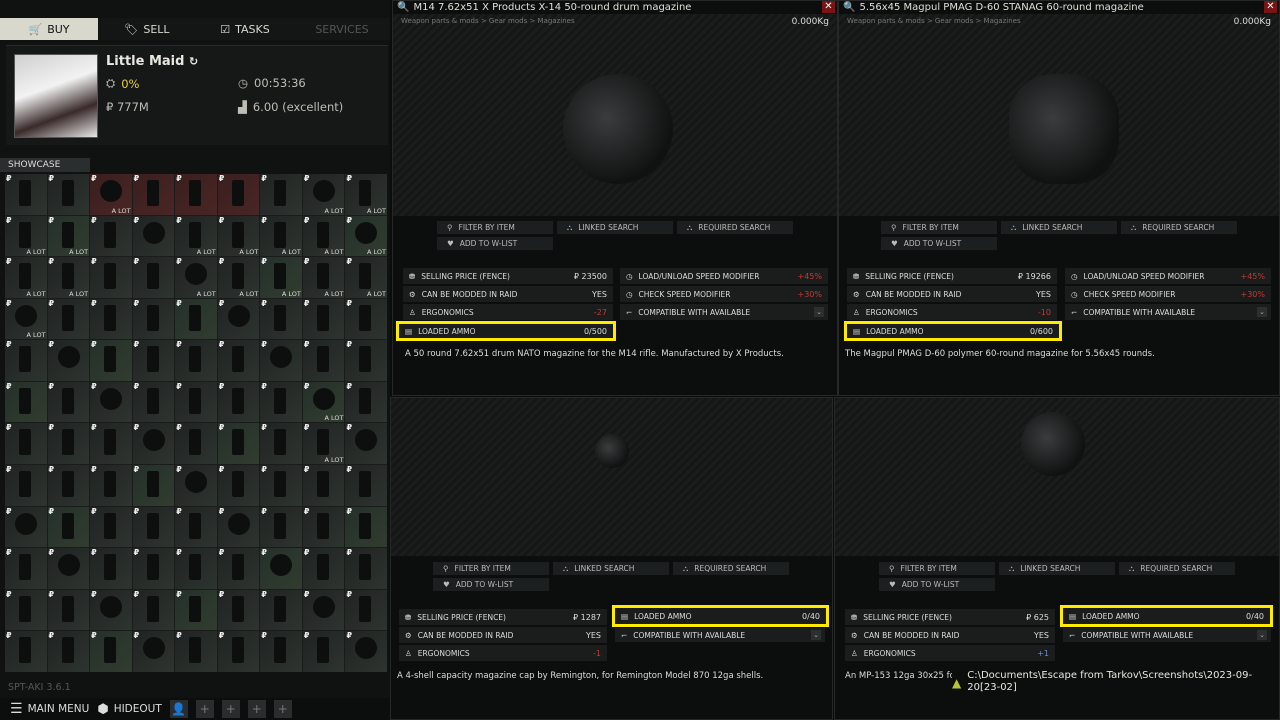 The image size is (1280, 720). What do you see at coordinates (204, 709) in the screenshot?
I see `empty-slot-1: +` at bounding box center [204, 709].